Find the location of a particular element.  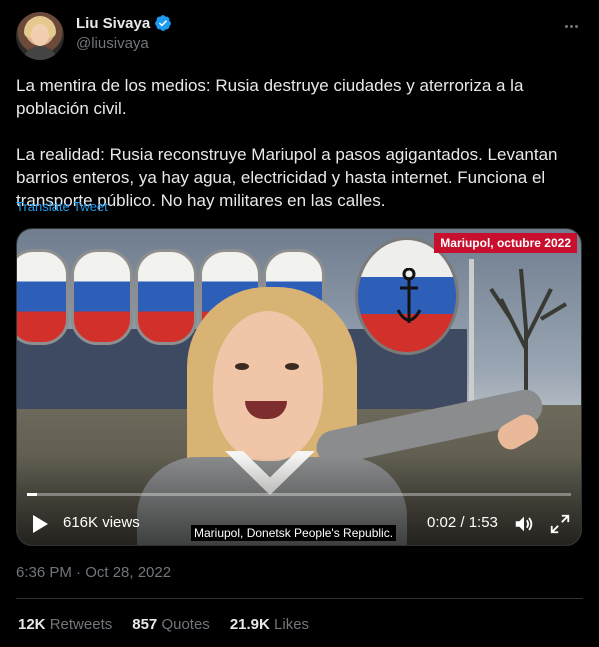

location-badge: Mariupol, octubre 2022 is located at coordinates (505, 243).